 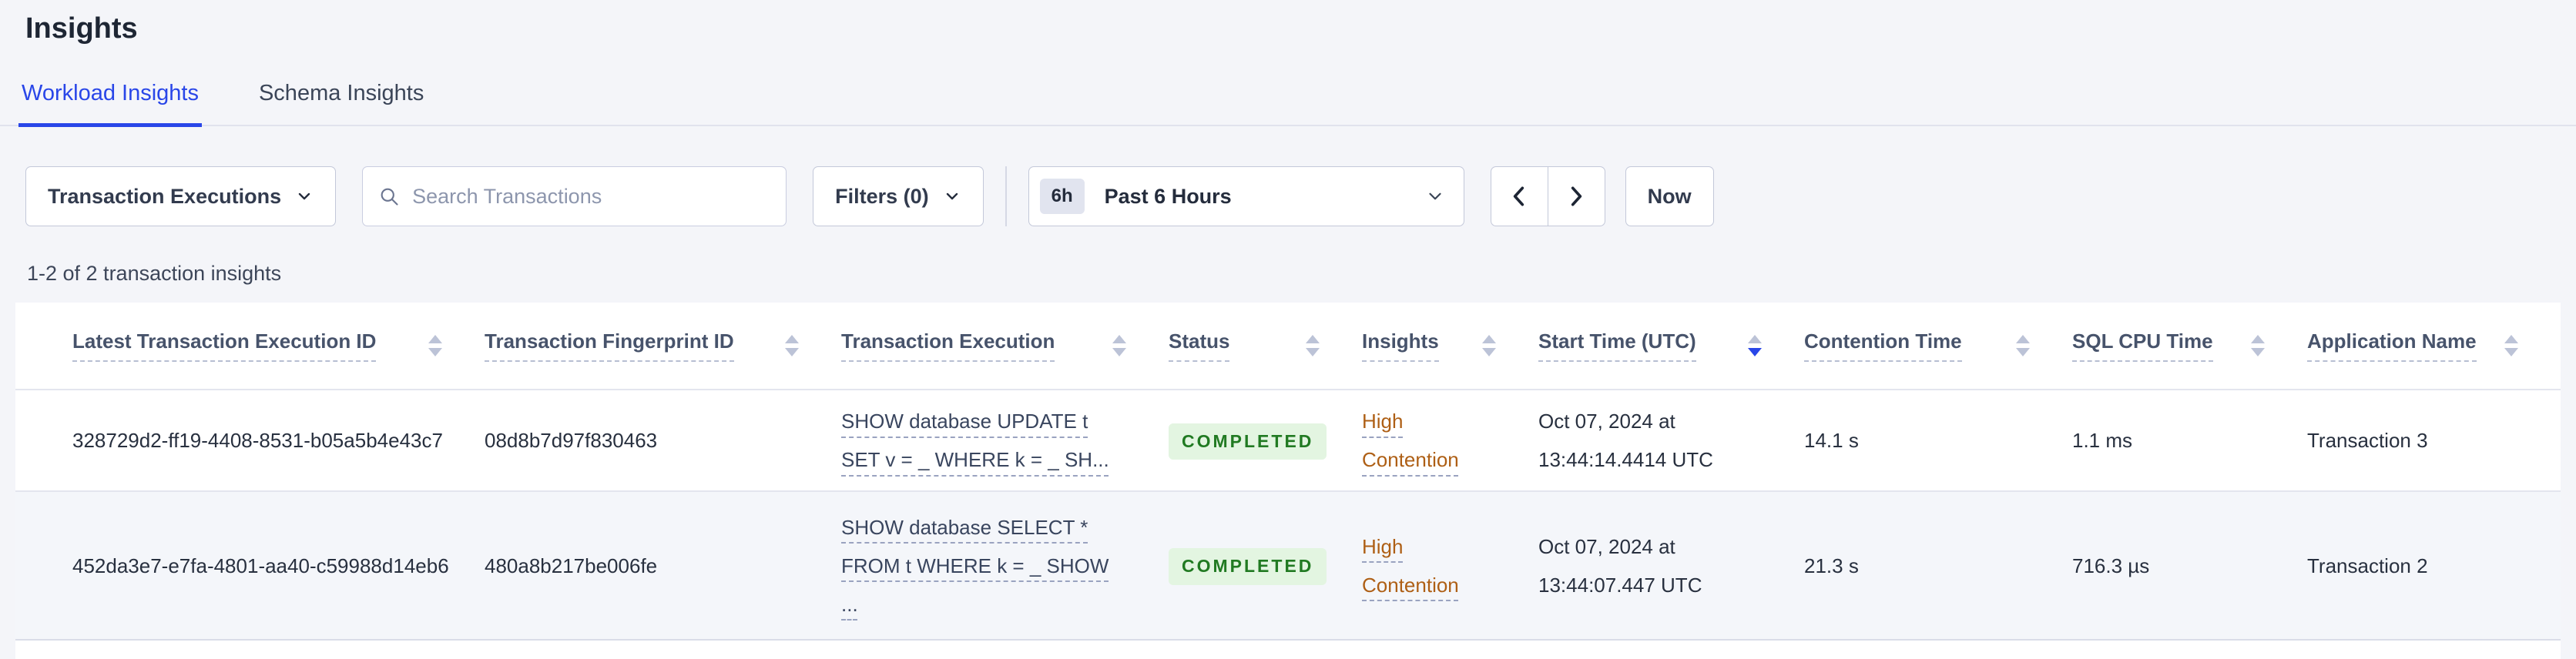 I want to click on page-title: Insights, so click(x=81, y=28).